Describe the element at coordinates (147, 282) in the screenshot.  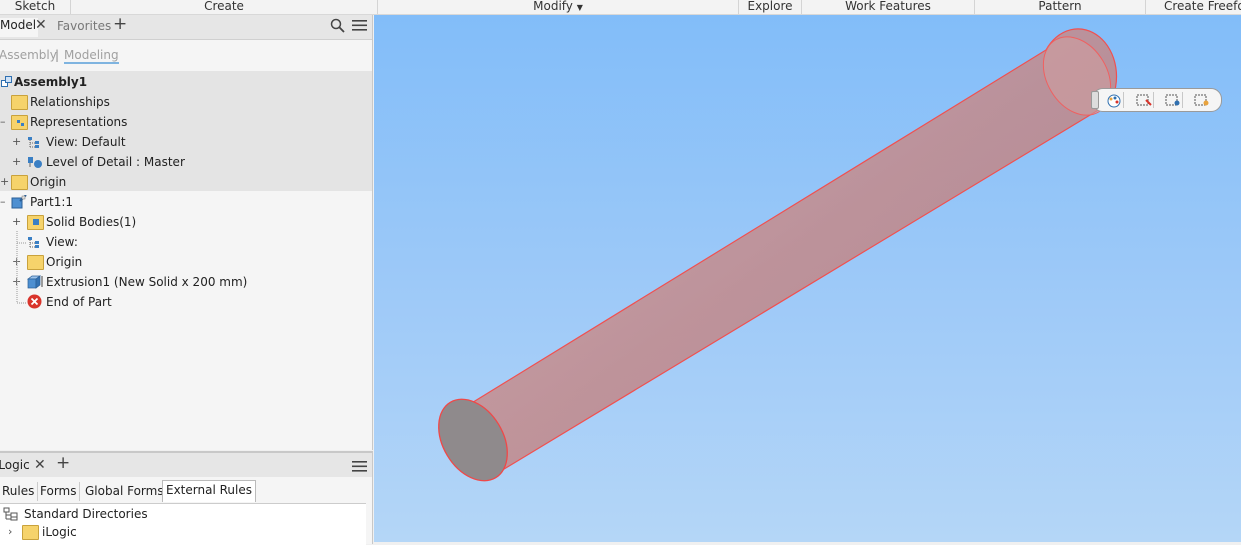
I see `tree-label: Extrusion1 (New Solid x 200 mm)` at that location.